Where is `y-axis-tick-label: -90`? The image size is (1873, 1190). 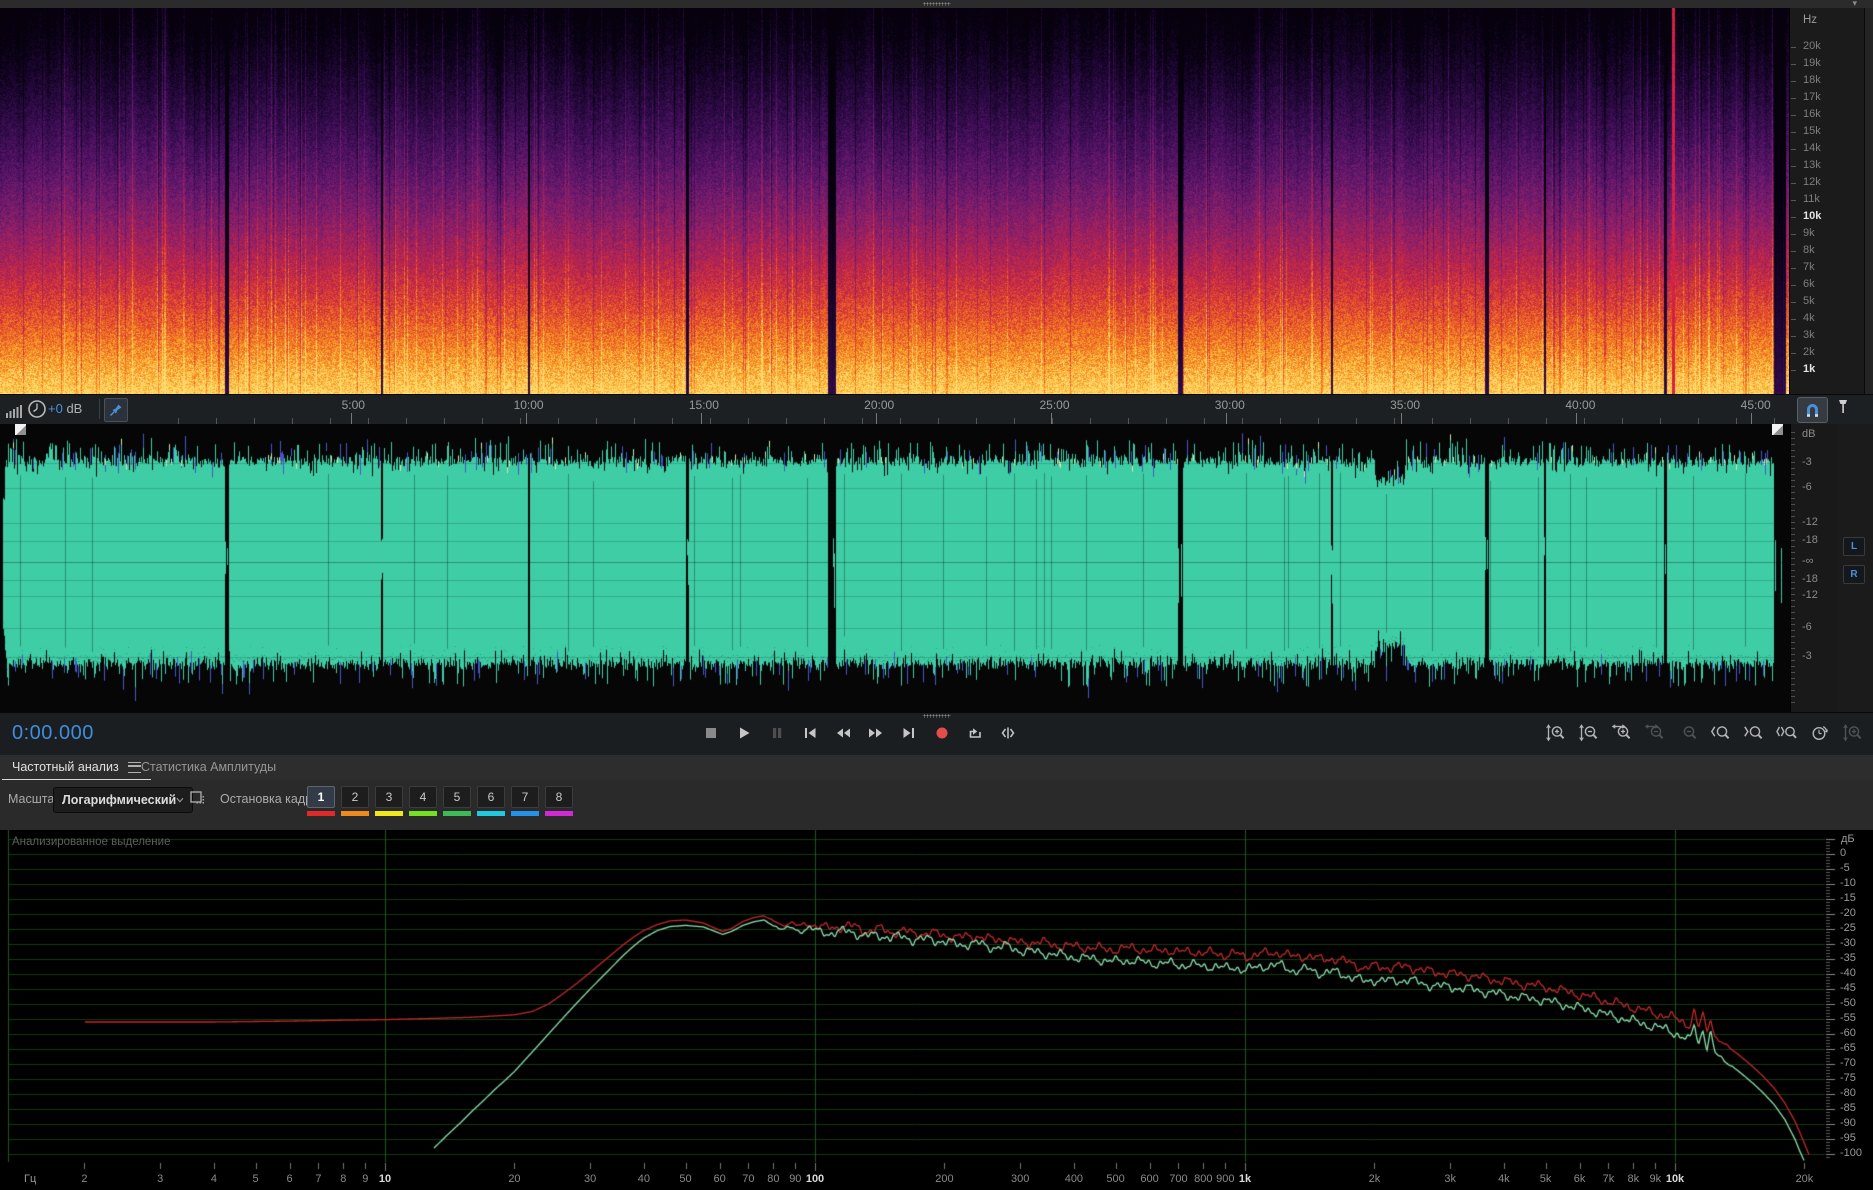
y-axis-tick-label: -90 is located at coordinates (1848, 1123).